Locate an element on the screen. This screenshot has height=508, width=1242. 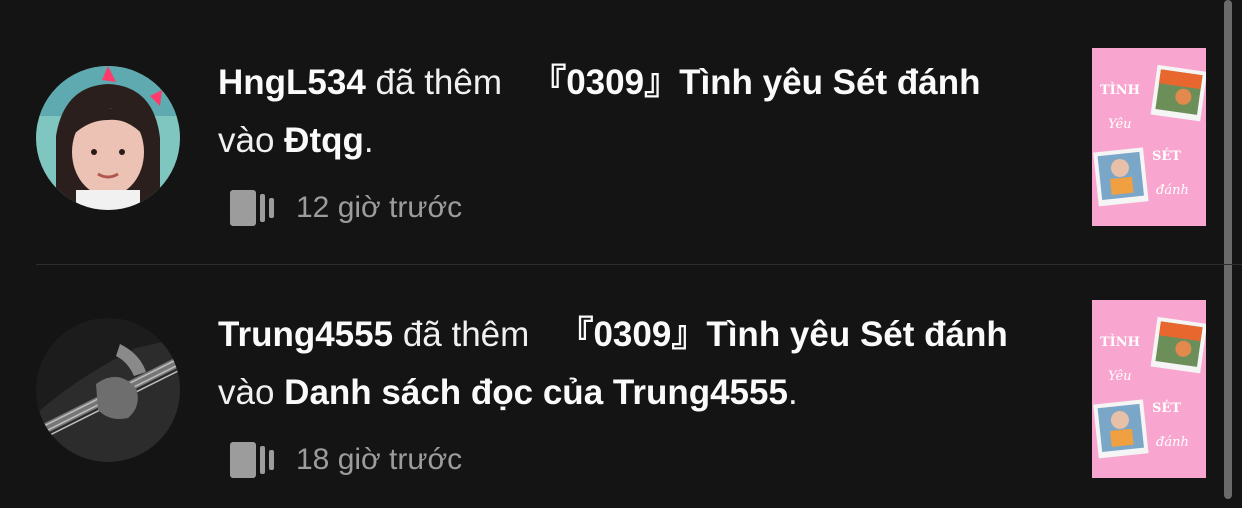
activity-meta: 18 giờ trước is located at coordinates (346, 460).